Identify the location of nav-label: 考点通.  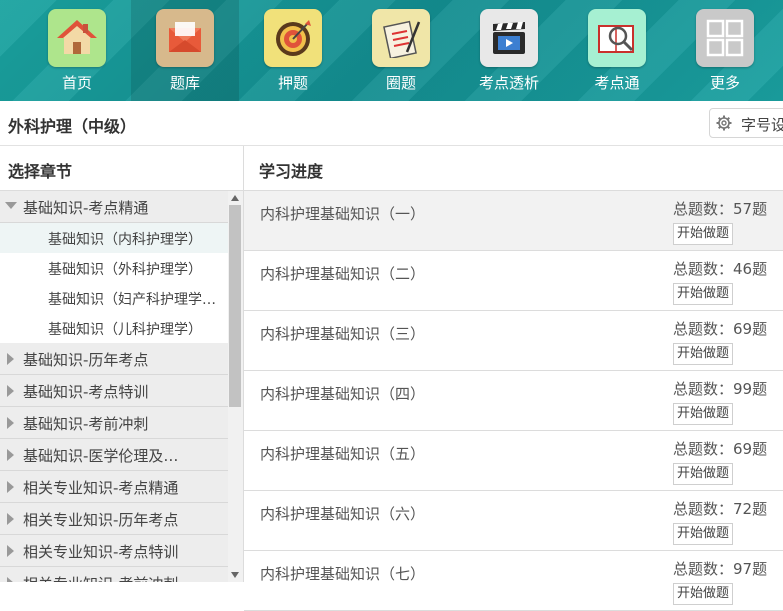
(617, 83).